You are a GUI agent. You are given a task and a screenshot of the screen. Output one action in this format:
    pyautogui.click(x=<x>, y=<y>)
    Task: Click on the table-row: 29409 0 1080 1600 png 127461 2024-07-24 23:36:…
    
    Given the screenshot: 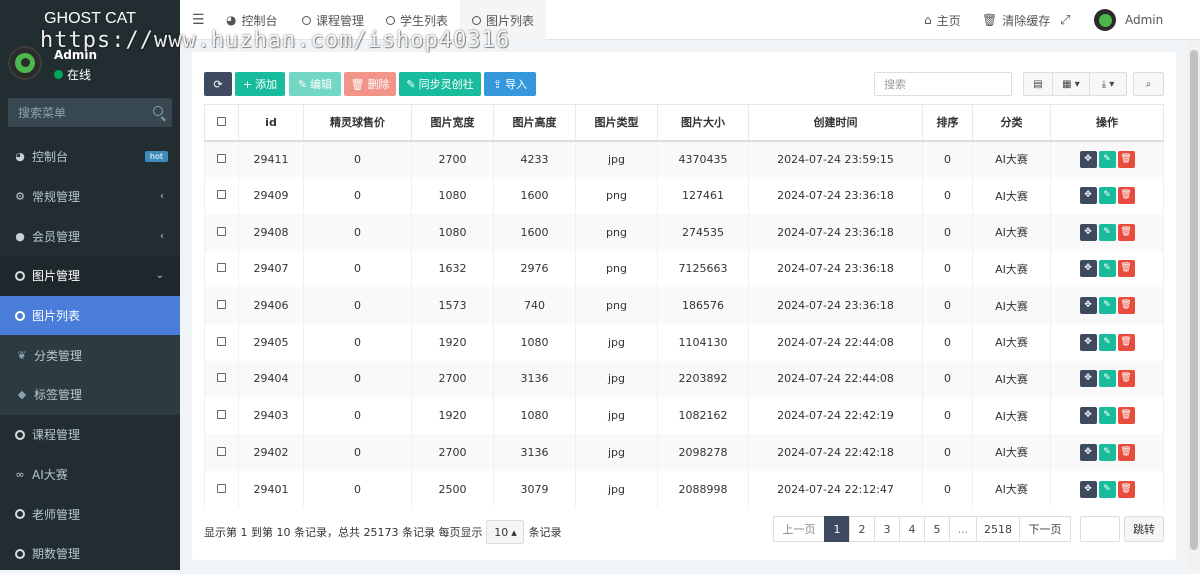 What is the action you would take?
    pyautogui.click(x=684, y=195)
    